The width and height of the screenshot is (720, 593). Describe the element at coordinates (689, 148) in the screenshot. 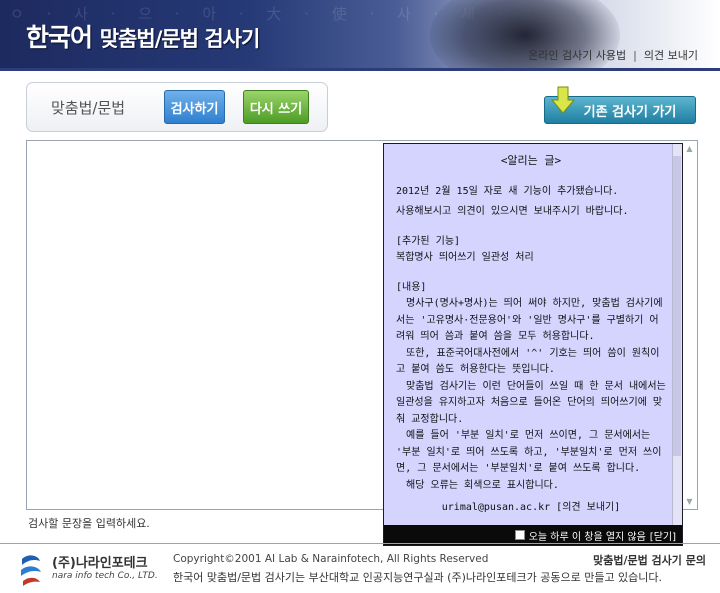

I see `scroll-up-icon: ▲` at that location.